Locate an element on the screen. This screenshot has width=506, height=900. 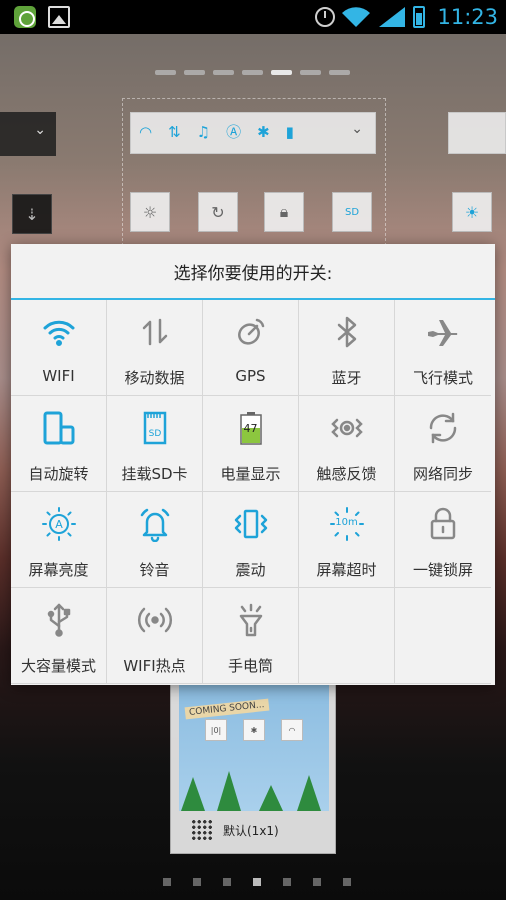
battery-level-text: 47 is located at coordinates (250, 428).